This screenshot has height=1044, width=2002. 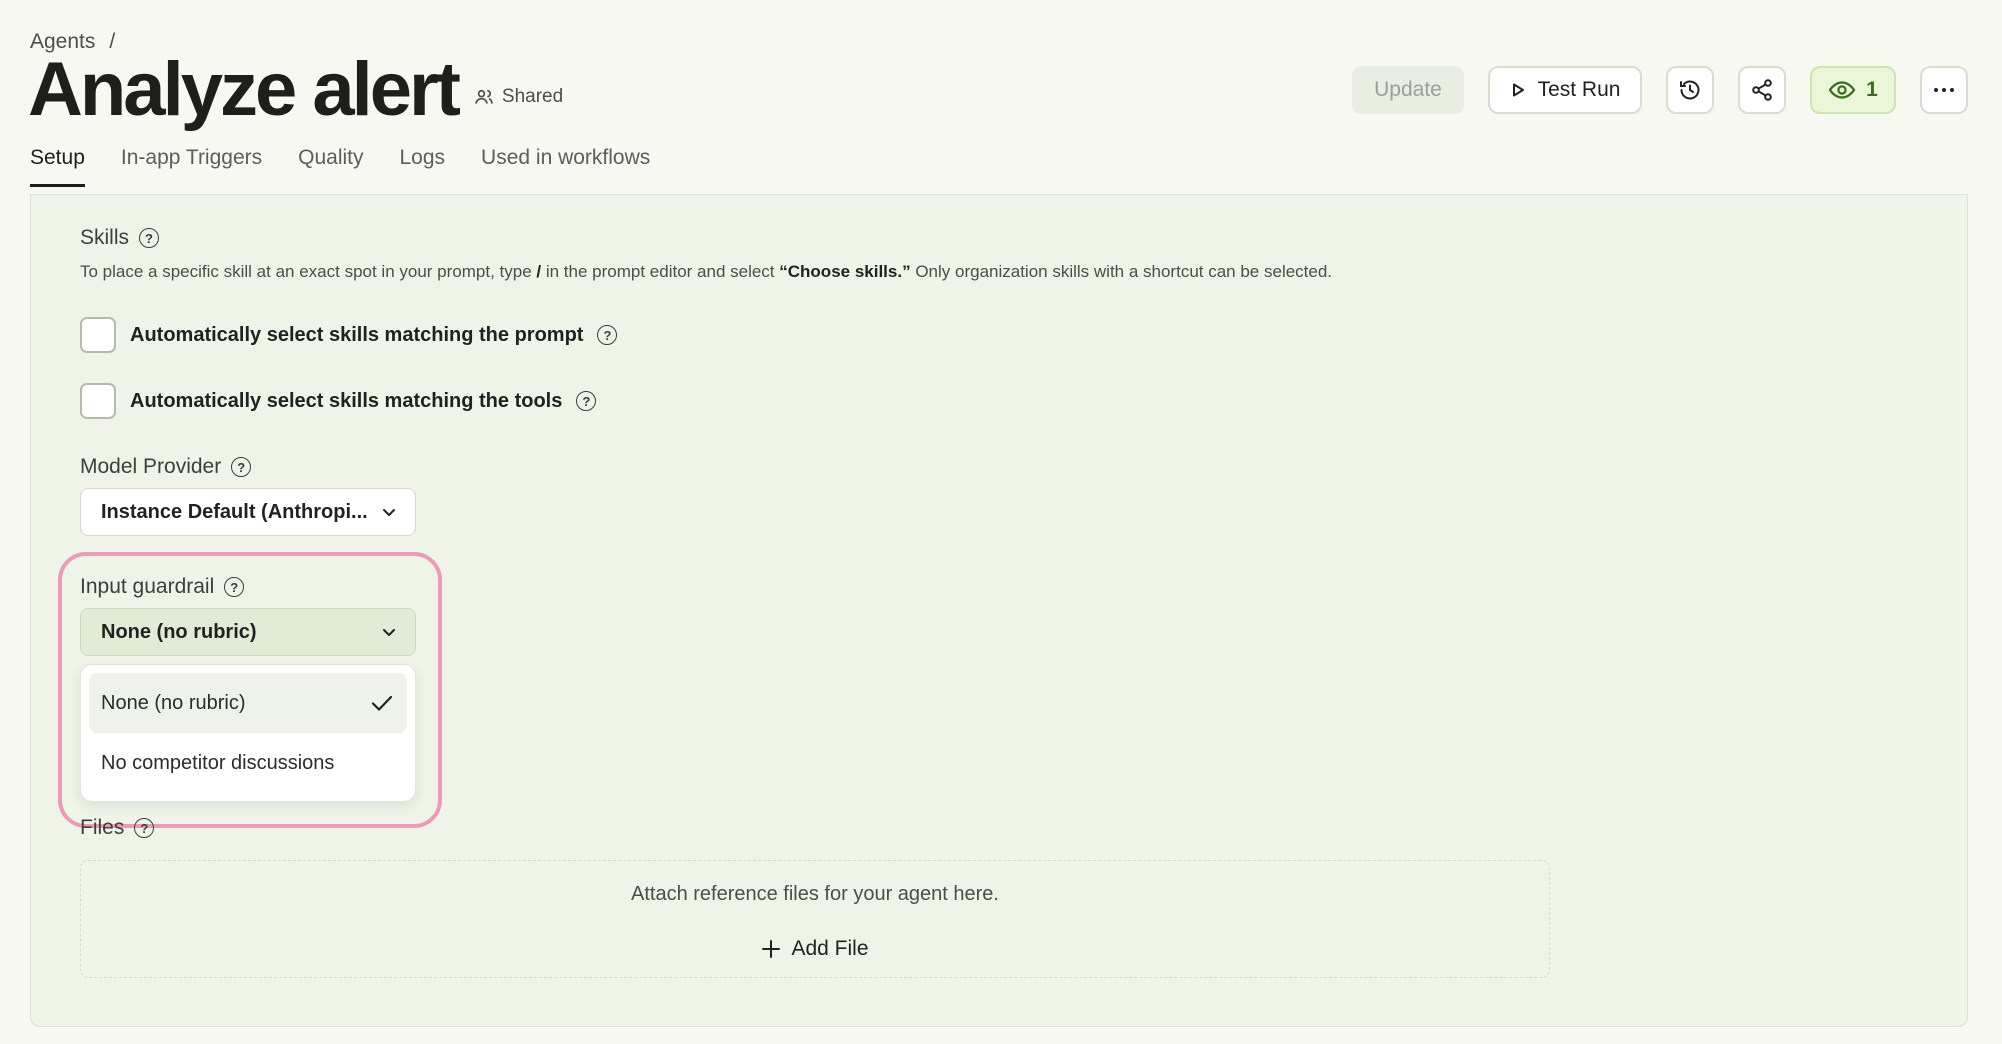 I want to click on eye-icon, so click(x=1842, y=90).